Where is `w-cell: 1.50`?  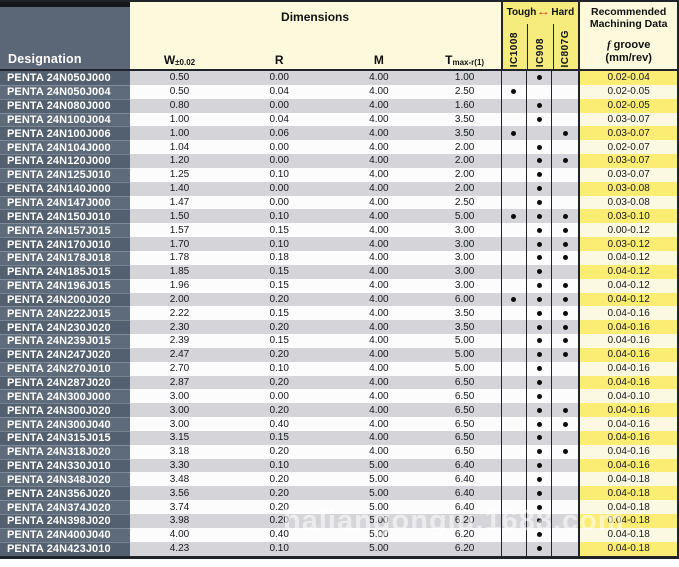
w-cell: 1.50 is located at coordinates (179, 216).